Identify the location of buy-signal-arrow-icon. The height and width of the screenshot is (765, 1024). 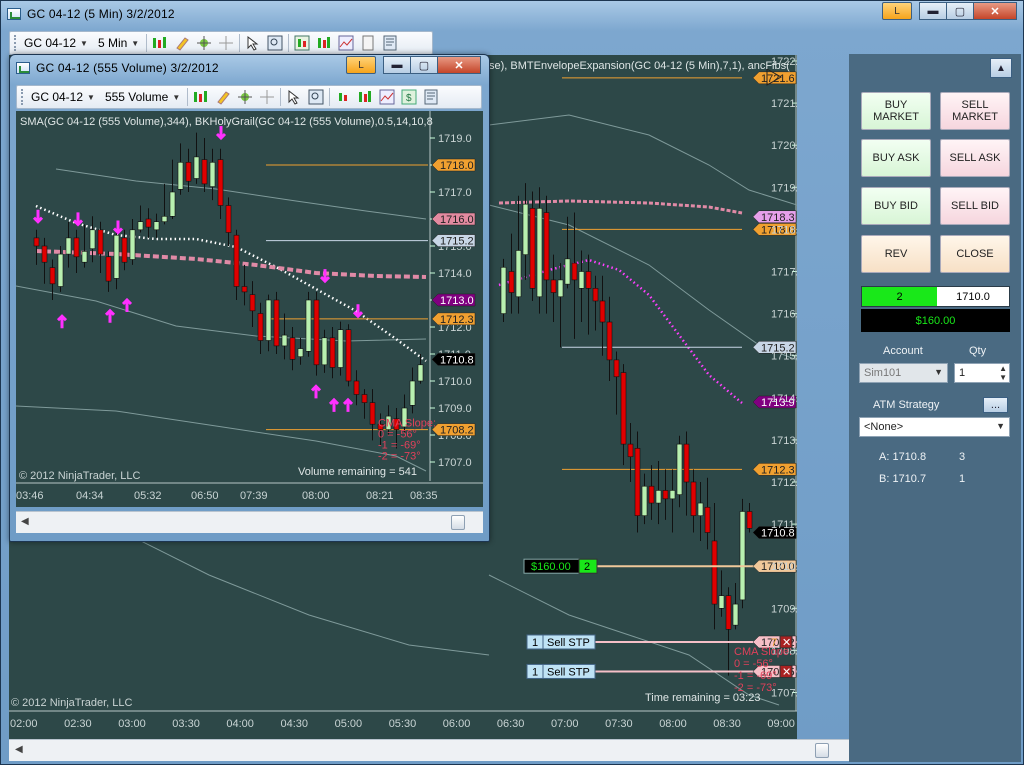
(348, 404).